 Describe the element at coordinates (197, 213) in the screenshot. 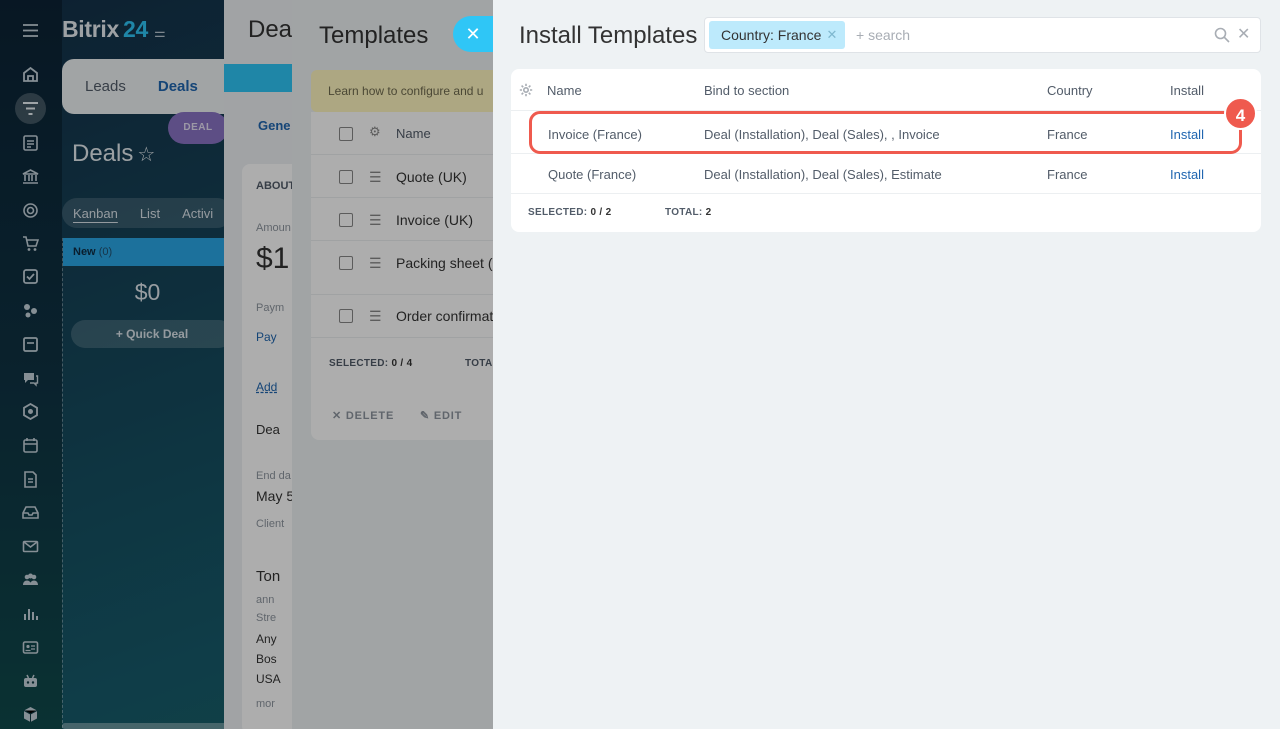

I see `tab-activities: Activi` at that location.